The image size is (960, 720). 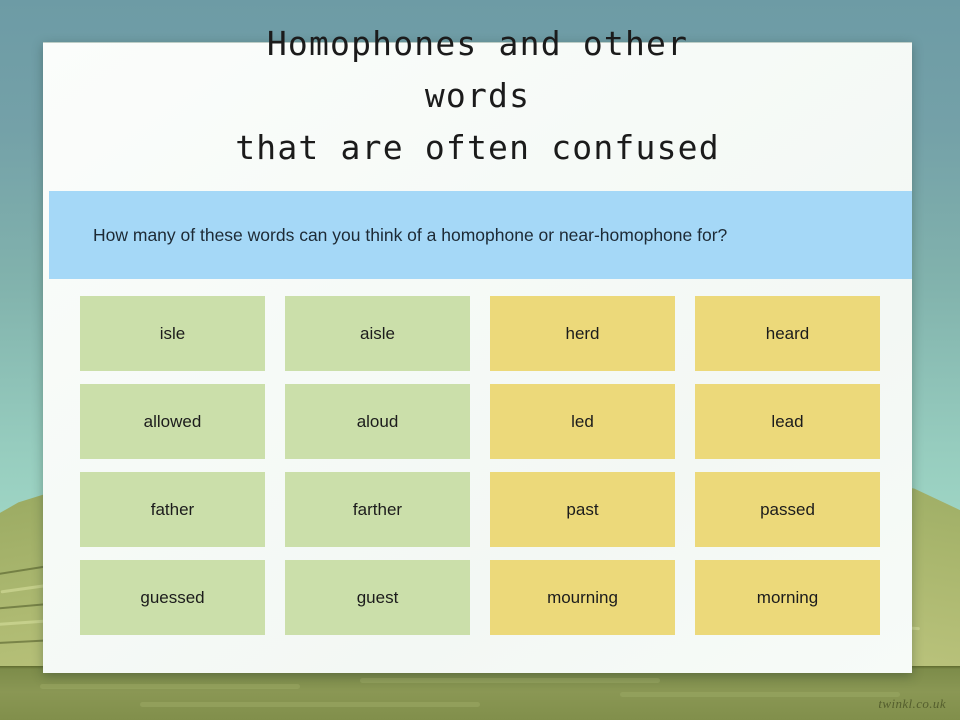 I want to click on word-cell: aisle, so click(x=377, y=333).